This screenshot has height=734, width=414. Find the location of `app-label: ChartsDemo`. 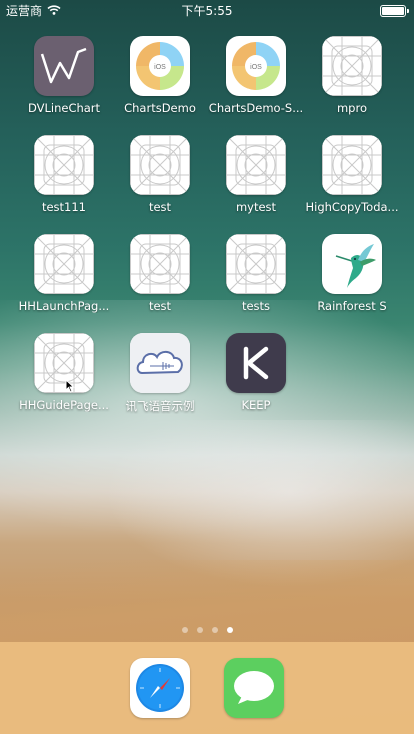

app-label: ChartsDemo is located at coordinates (160, 108).